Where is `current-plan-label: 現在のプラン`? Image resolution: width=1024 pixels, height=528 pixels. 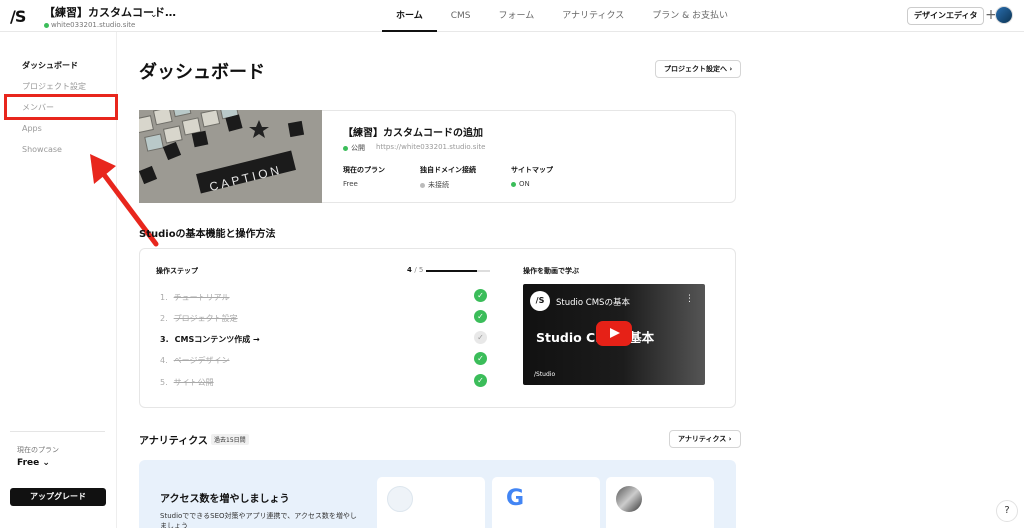 current-plan-label: 現在のプラン is located at coordinates (38, 450).